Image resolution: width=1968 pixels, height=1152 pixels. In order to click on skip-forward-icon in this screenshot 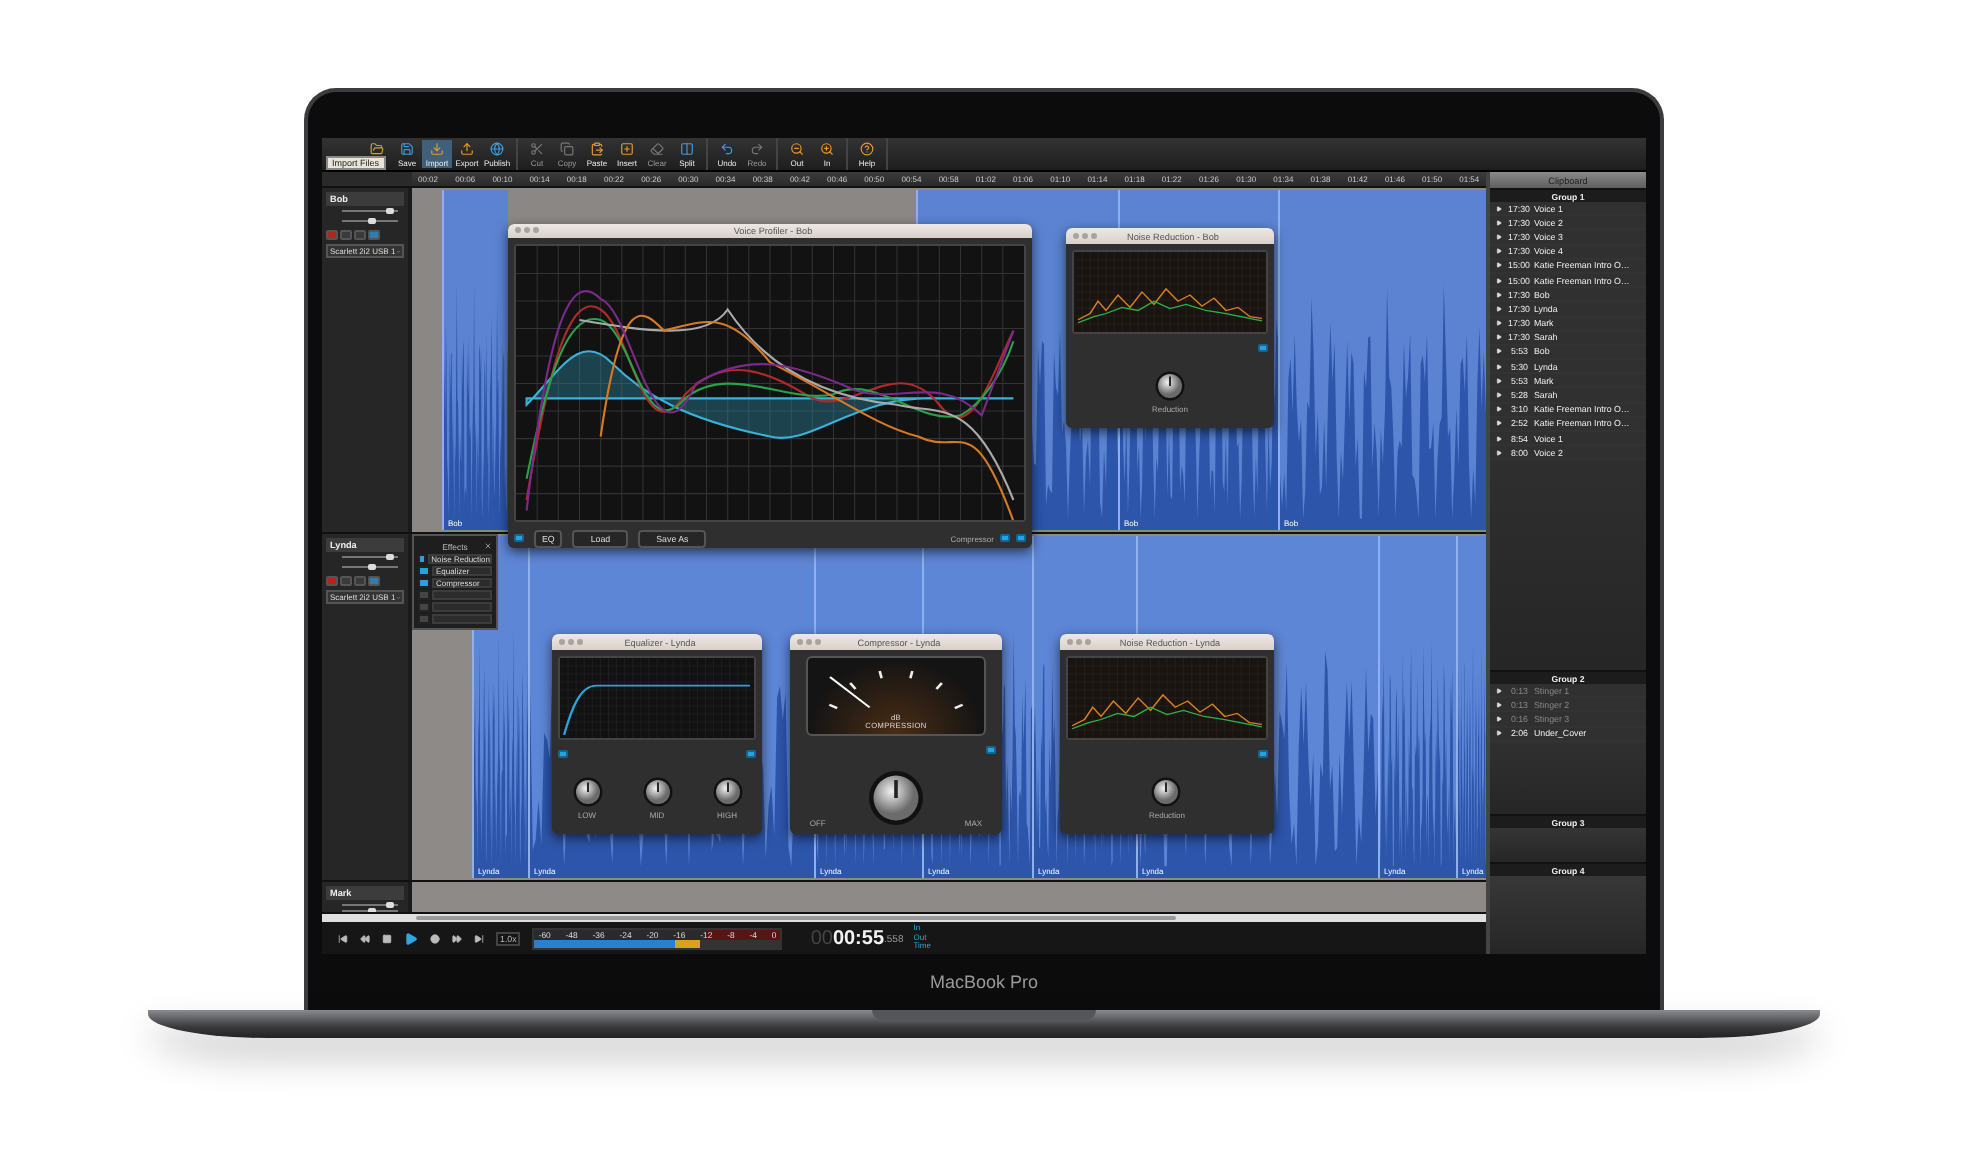, I will do `click(479, 938)`.